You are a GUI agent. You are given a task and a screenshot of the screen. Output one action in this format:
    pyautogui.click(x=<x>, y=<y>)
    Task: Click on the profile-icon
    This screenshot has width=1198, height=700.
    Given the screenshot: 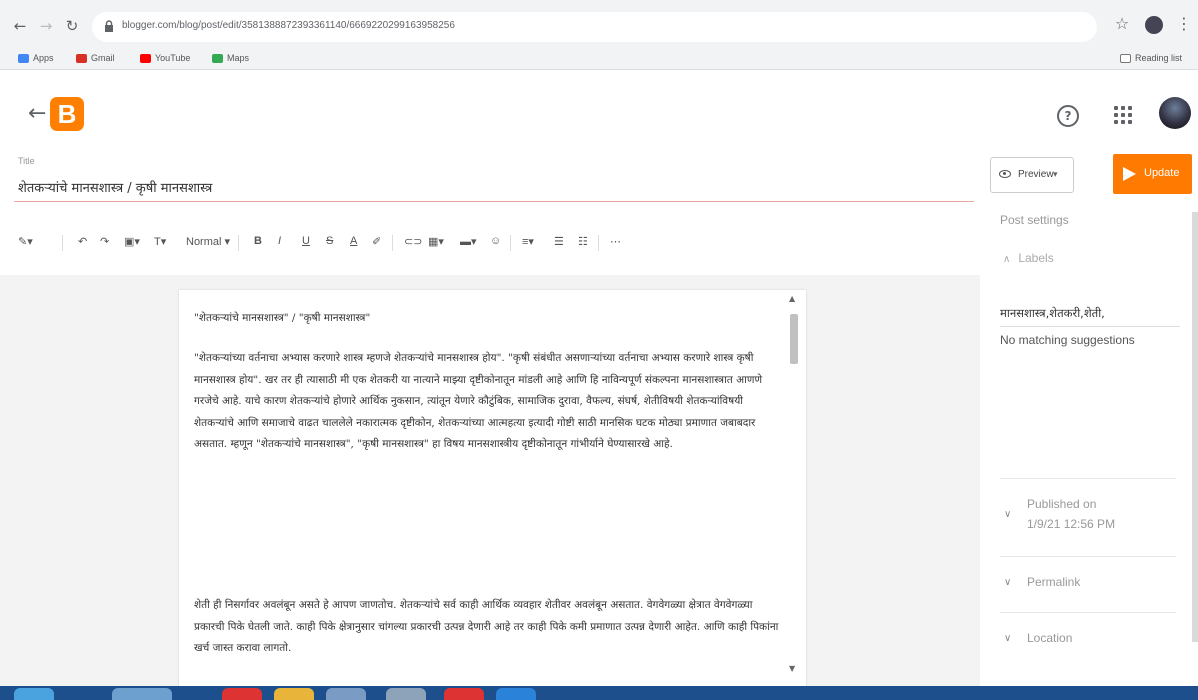 What is the action you would take?
    pyautogui.click(x=1154, y=24)
    